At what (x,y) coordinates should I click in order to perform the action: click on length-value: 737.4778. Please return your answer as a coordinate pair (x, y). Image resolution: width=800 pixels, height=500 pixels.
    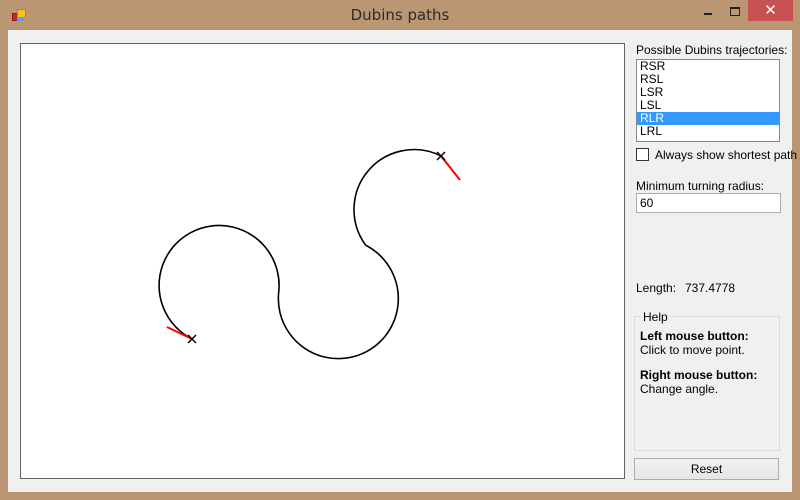
    Looking at the image, I should click on (710, 288).